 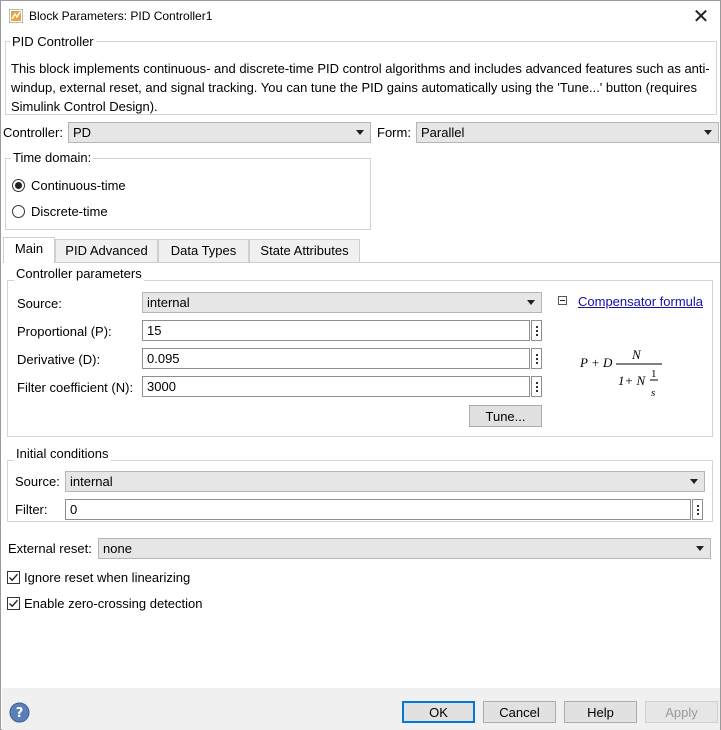 What do you see at coordinates (385, 481) in the screenshot?
I see `initial-source-dropdown: internal` at bounding box center [385, 481].